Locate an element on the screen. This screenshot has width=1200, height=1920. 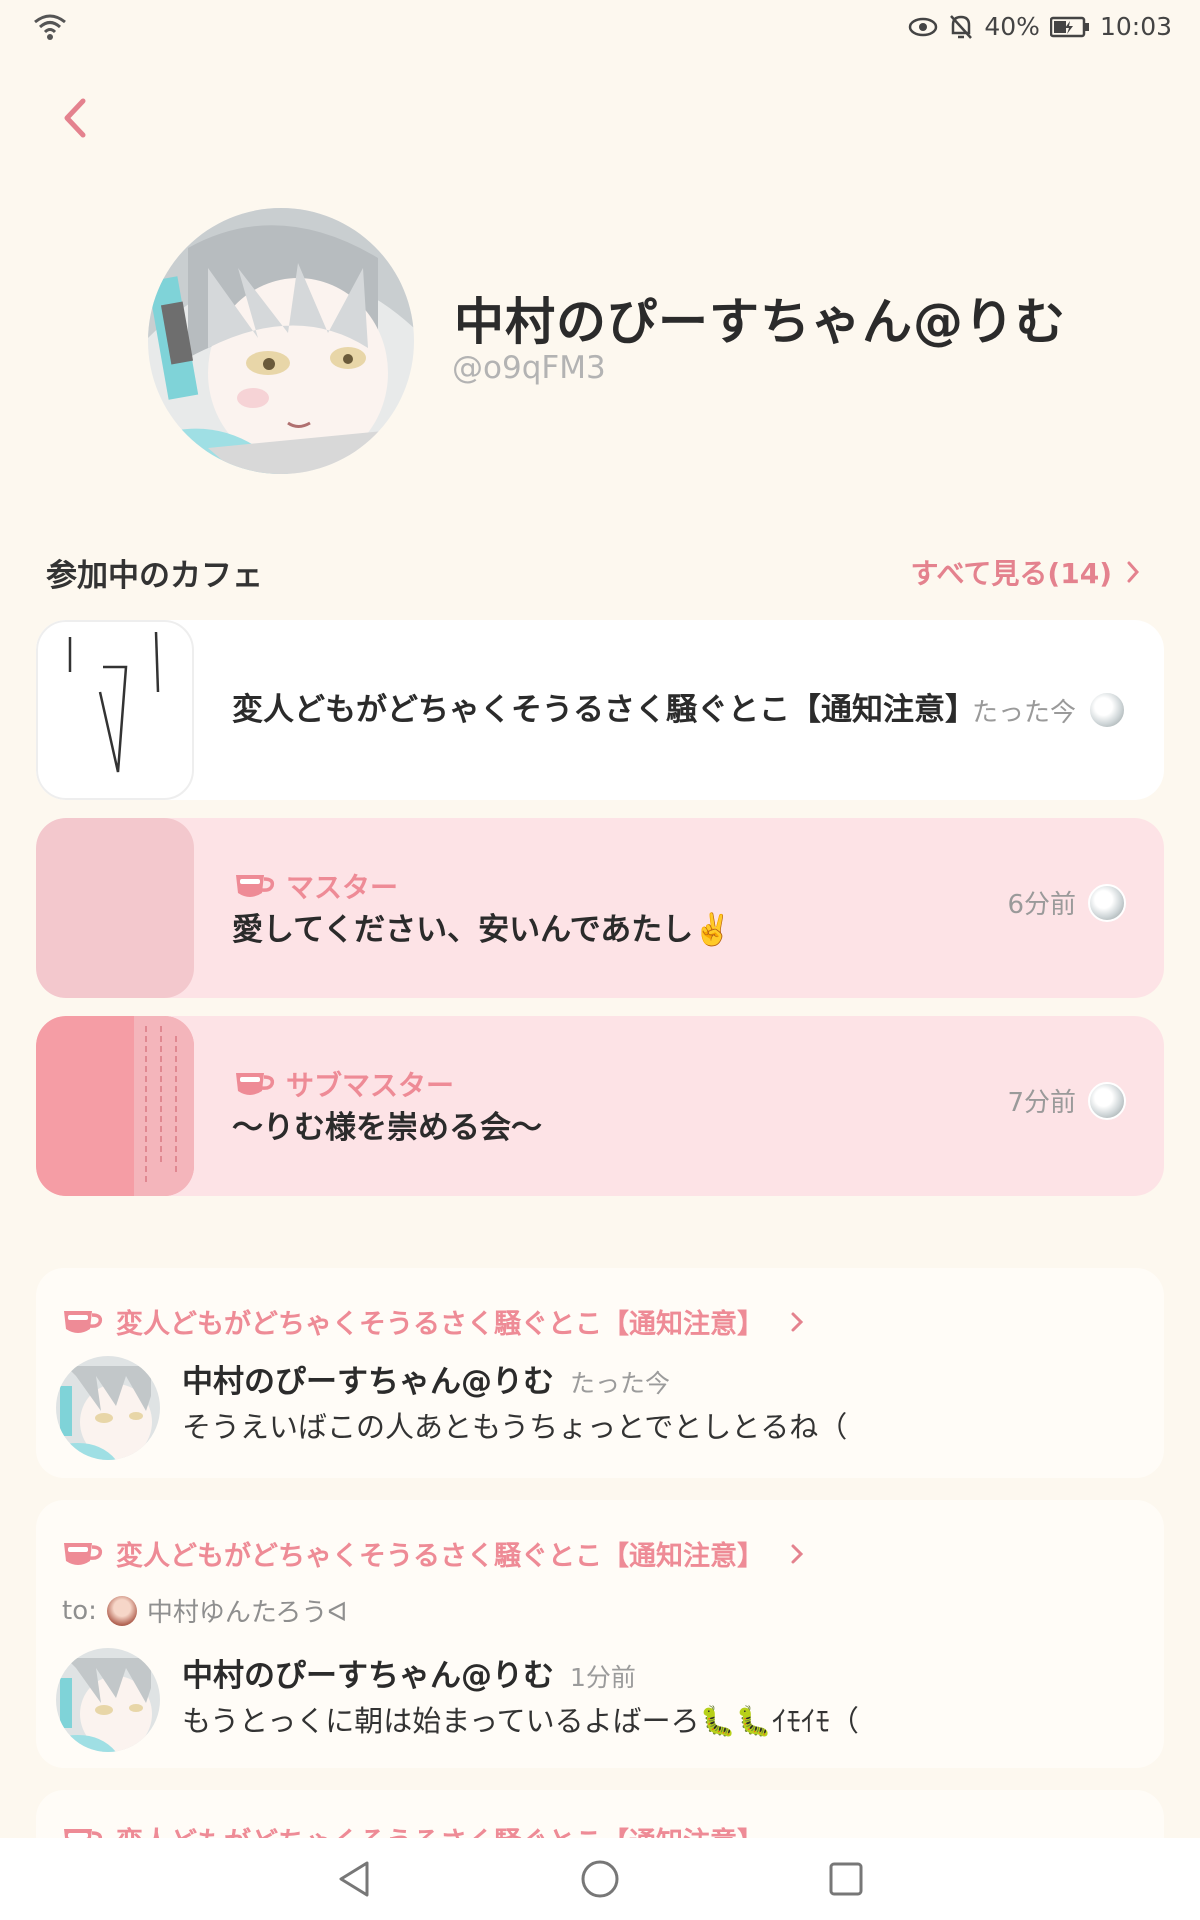
cafe-name: 変人どもがどちゃくそうるさく騒ぐとこ【通知注意】 is located at coordinates (604, 709).